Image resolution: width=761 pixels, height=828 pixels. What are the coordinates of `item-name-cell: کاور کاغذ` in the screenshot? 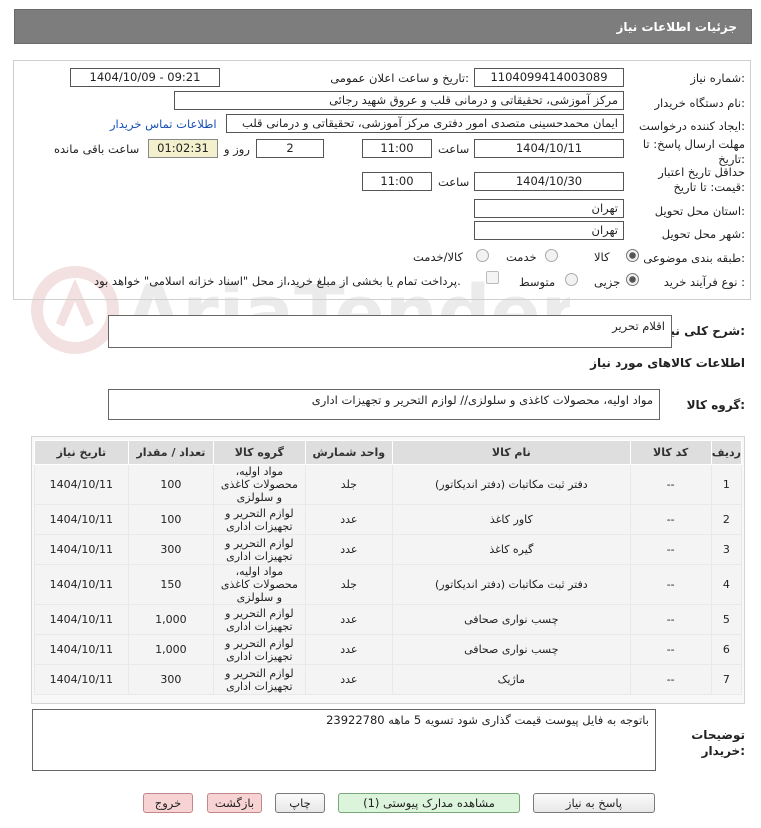 It's located at (511, 519).